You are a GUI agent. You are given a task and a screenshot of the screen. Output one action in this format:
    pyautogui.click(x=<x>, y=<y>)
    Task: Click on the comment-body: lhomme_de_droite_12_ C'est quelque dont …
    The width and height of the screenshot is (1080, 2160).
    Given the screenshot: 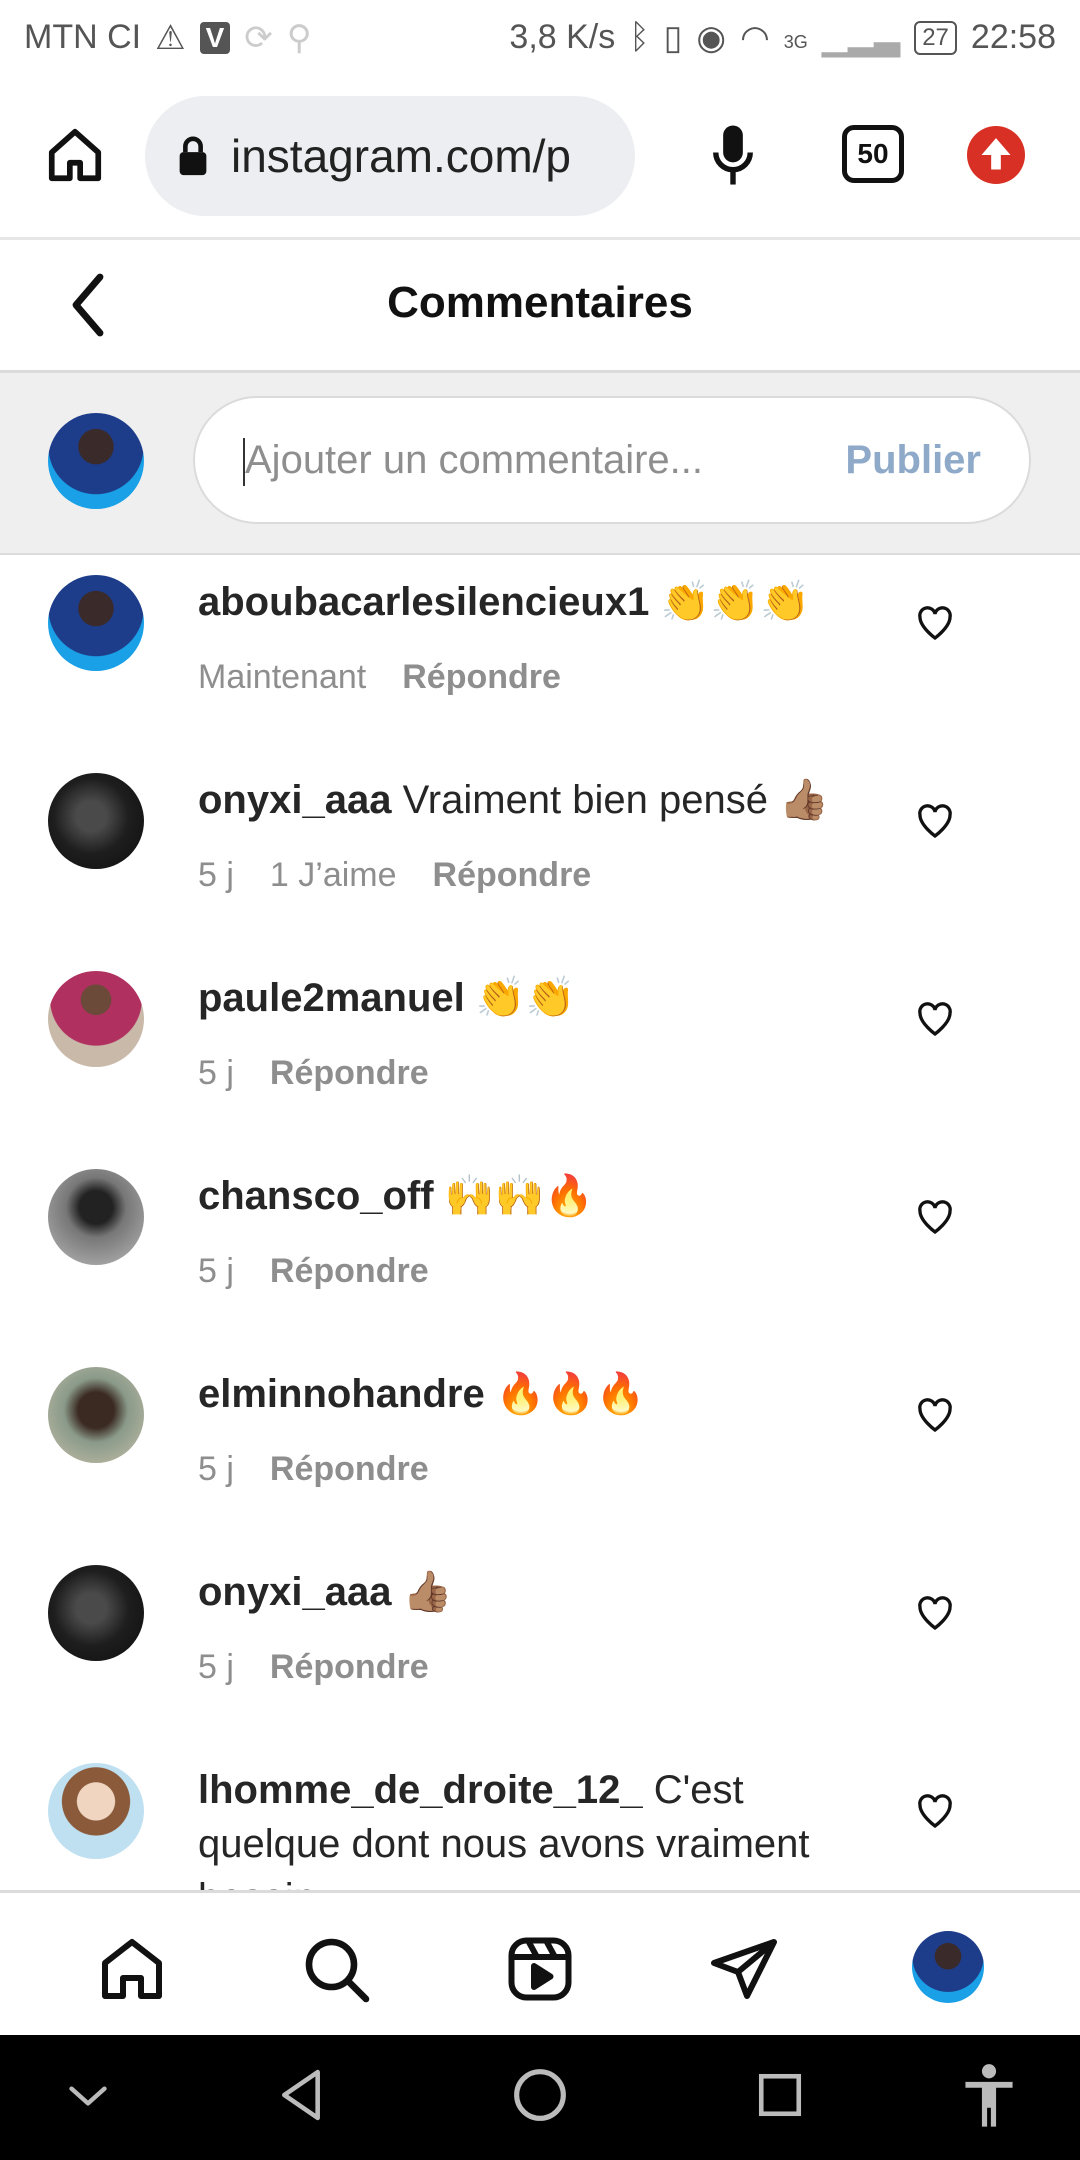 What is the action you would take?
    pyautogui.click(x=528, y=1826)
    